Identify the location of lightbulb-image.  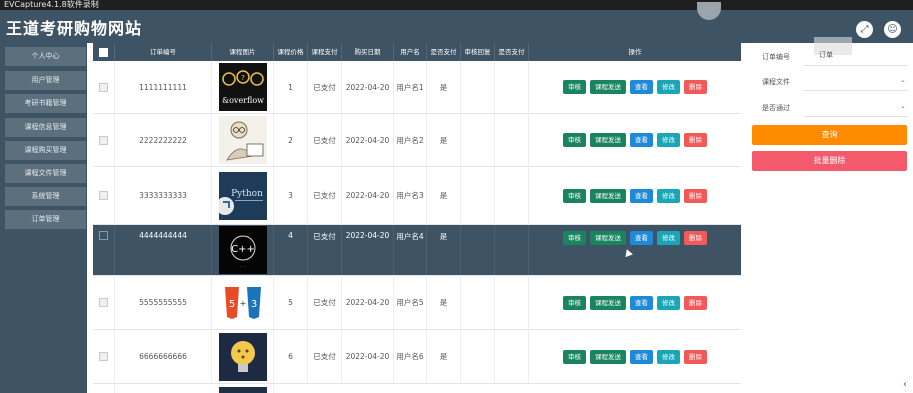
(242, 356).